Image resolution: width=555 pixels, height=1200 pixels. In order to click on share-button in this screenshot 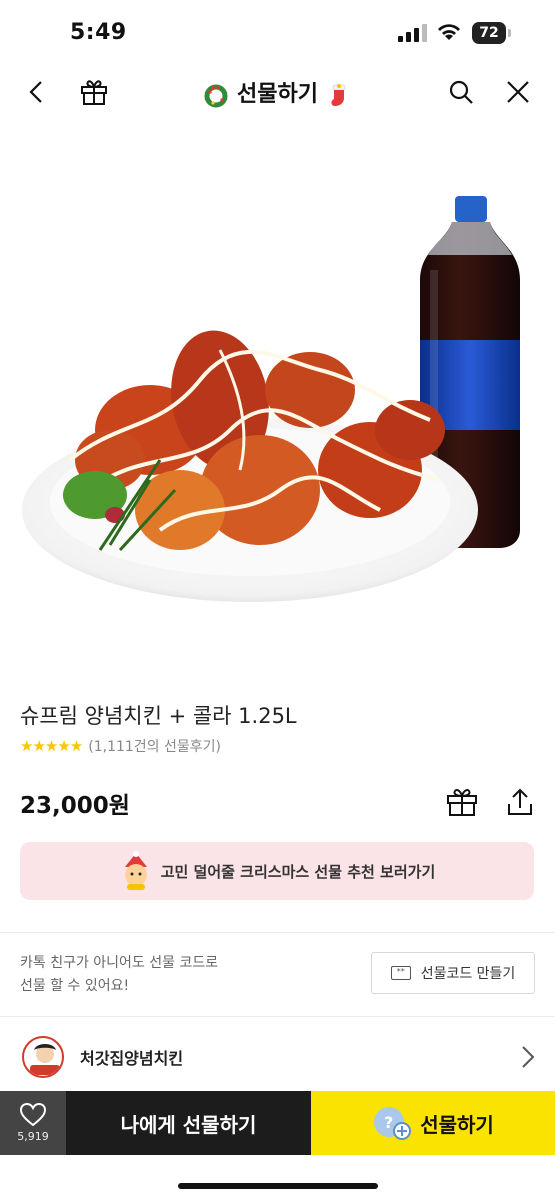, I will do `click(520, 802)`.